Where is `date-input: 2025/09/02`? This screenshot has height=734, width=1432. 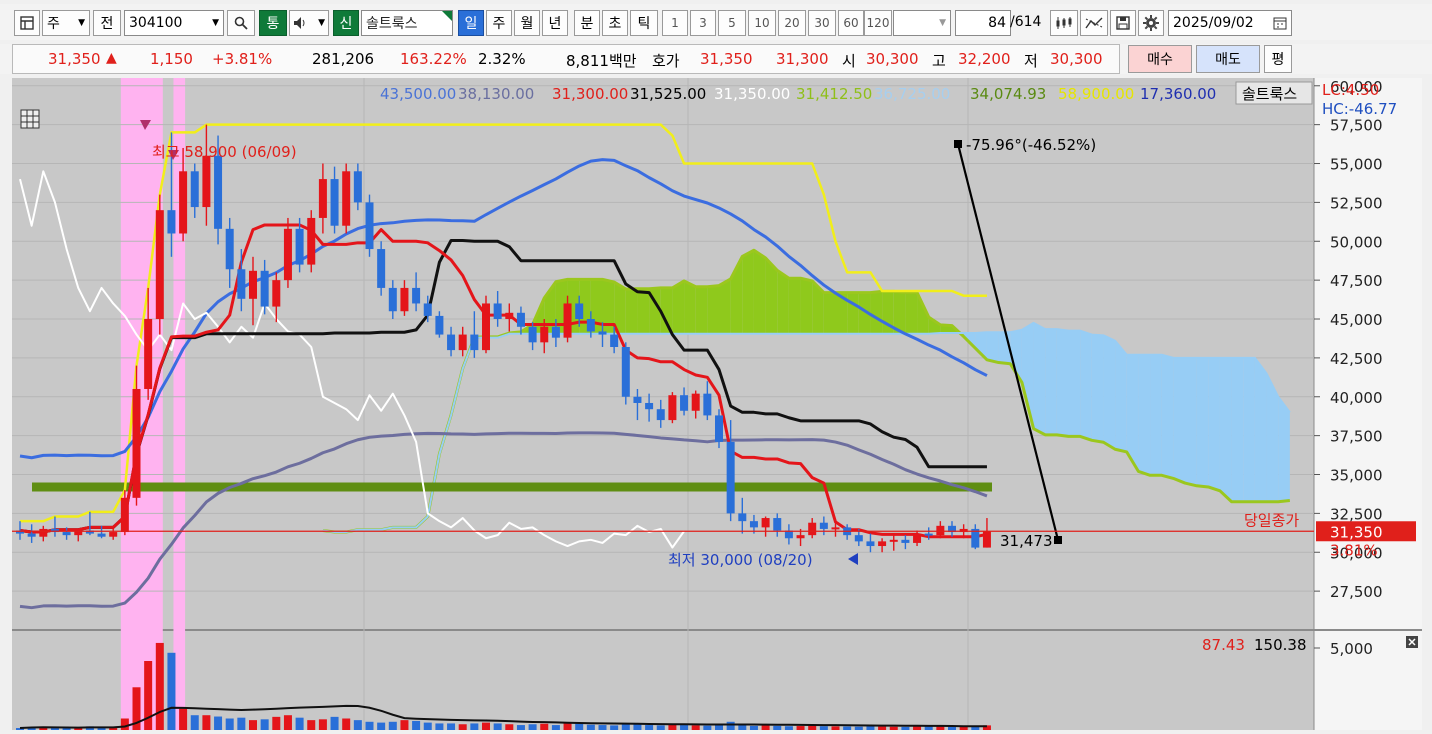 date-input: 2025/09/02 is located at coordinates (1230, 23).